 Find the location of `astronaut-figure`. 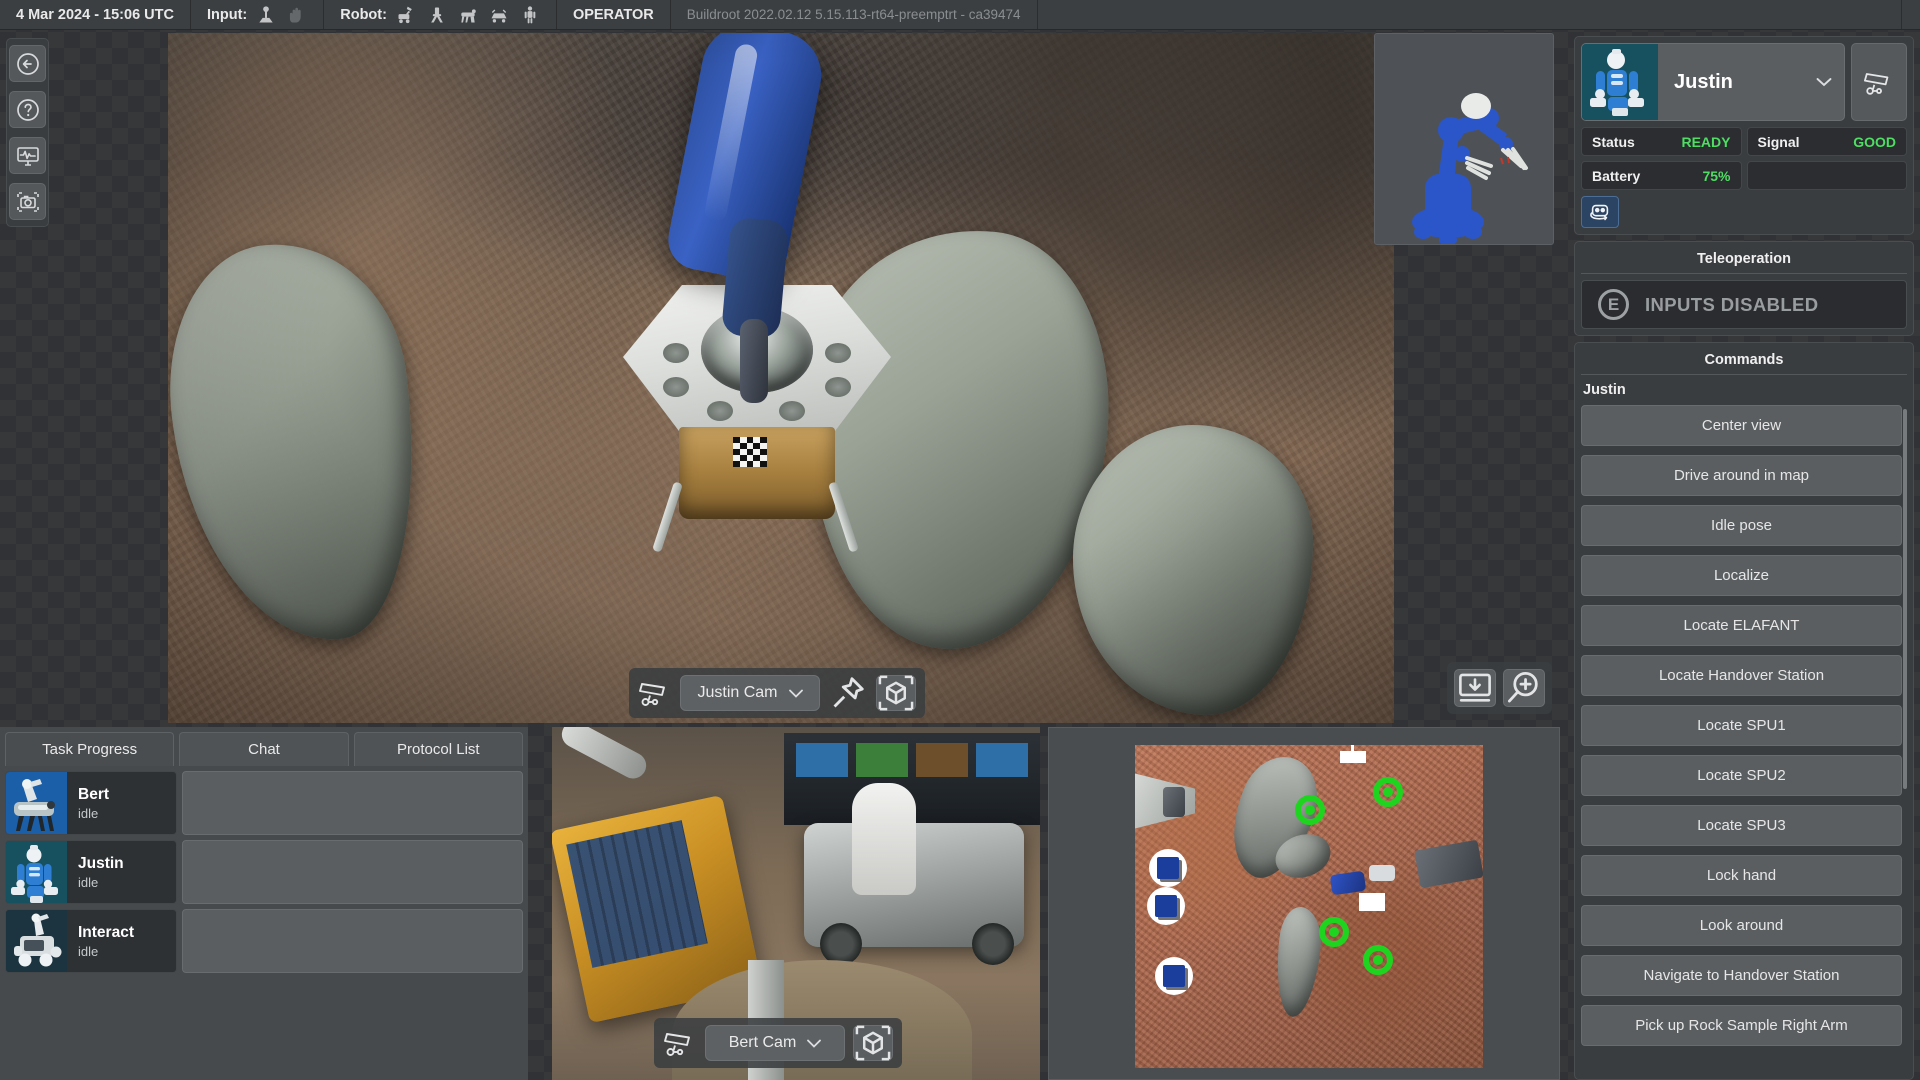

astronaut-figure is located at coordinates (884, 839).